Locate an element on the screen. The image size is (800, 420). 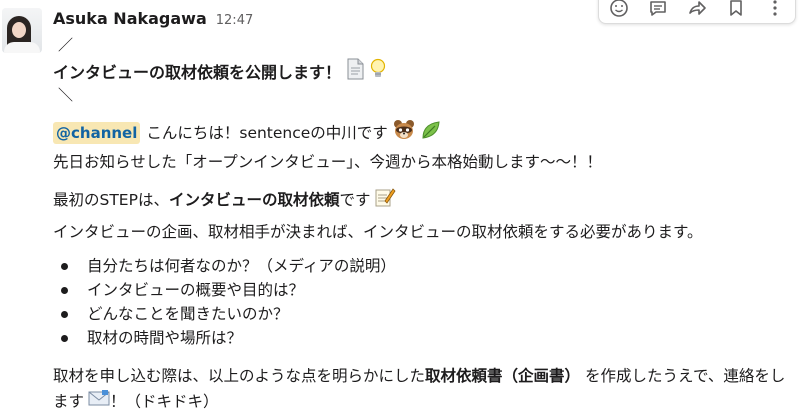
envelope-icon is located at coordinates (99, 402).